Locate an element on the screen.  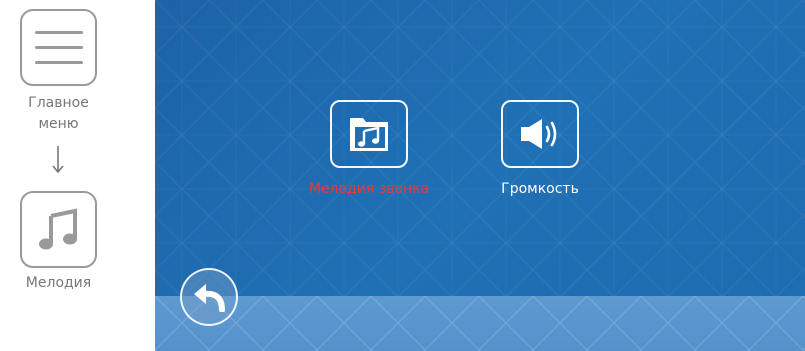
music-note-icon is located at coordinates (57, 228).